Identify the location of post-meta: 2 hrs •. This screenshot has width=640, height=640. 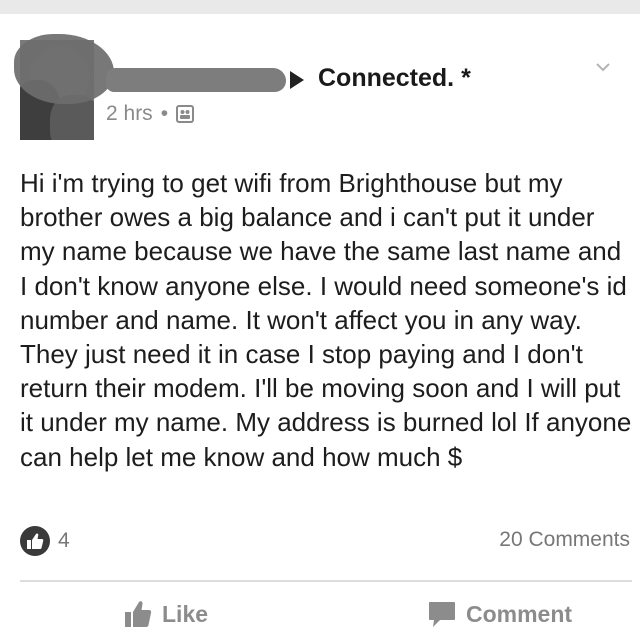
(150, 114).